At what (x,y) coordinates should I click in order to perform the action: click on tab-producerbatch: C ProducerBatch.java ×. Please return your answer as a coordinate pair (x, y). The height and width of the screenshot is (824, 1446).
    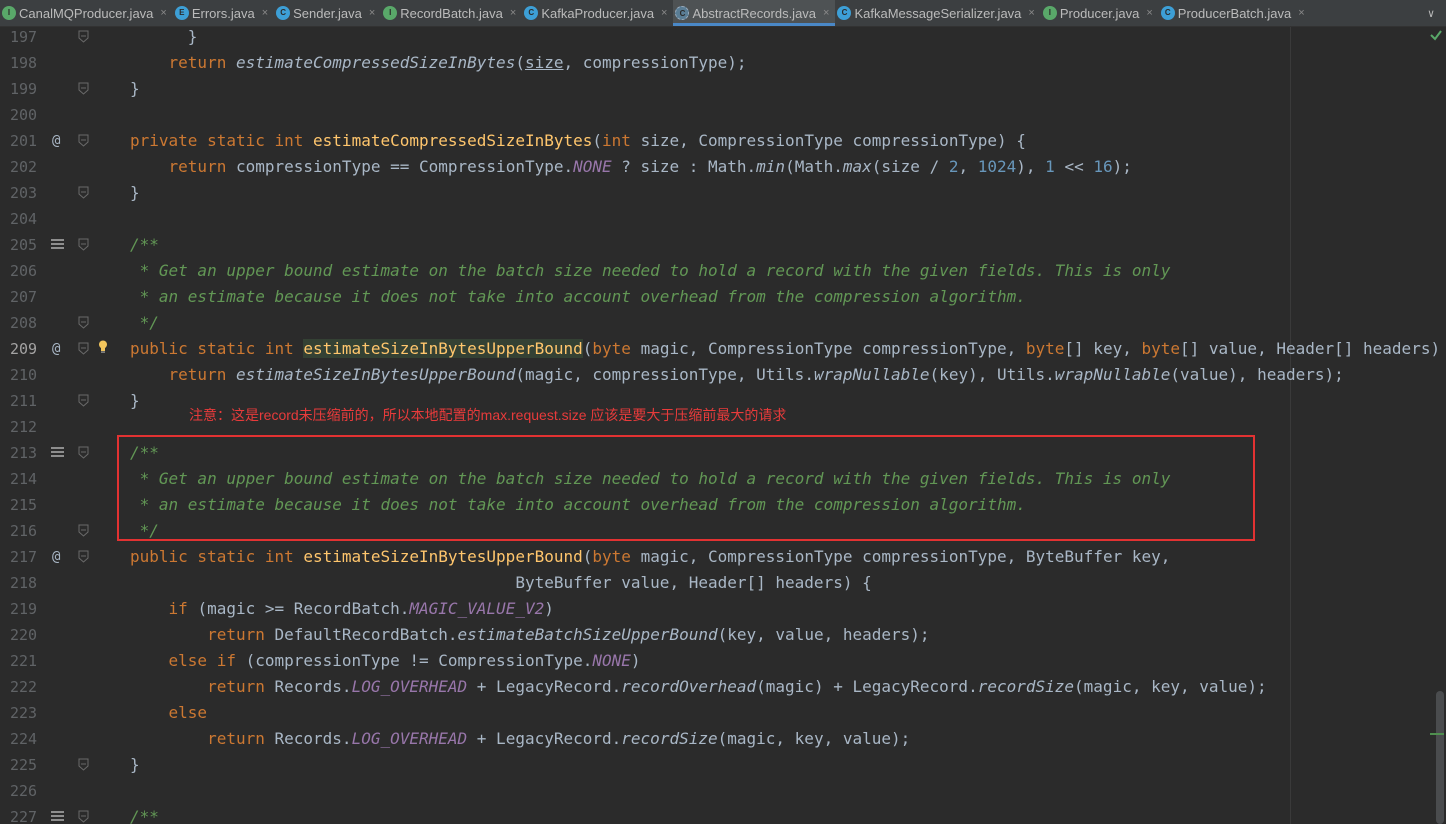
    Looking at the image, I should click on (1235, 13).